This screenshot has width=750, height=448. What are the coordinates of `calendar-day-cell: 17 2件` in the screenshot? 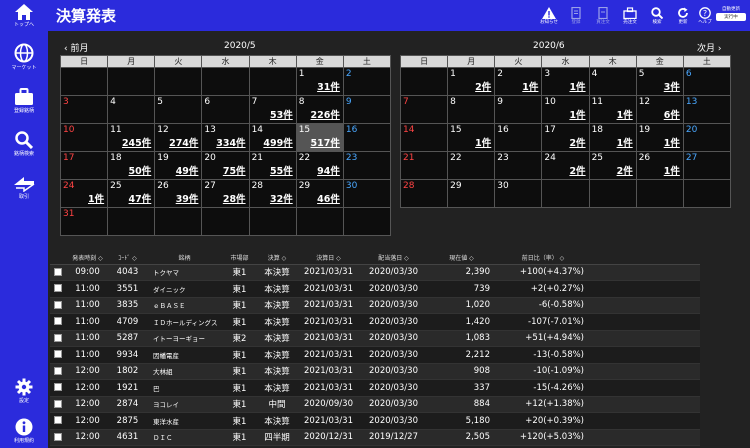 It's located at (565, 137).